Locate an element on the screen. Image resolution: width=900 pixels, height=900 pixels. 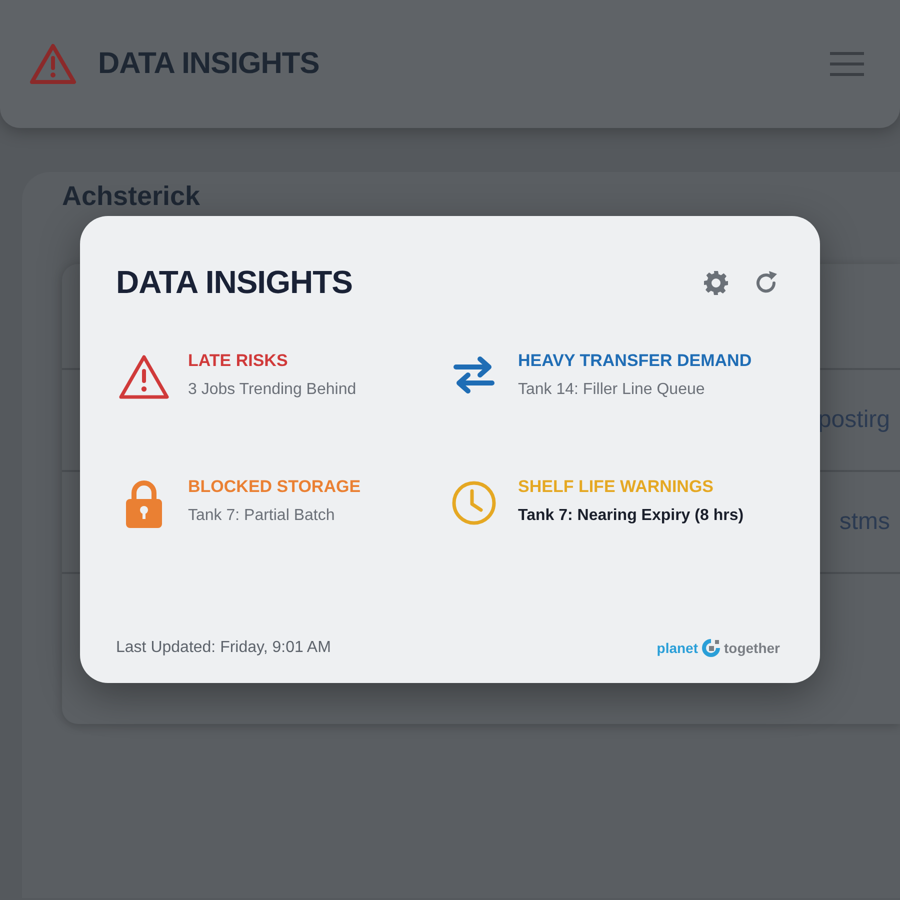
last-updated-text: Last Updated: Friday, 9:01 AM is located at coordinates (223, 648).